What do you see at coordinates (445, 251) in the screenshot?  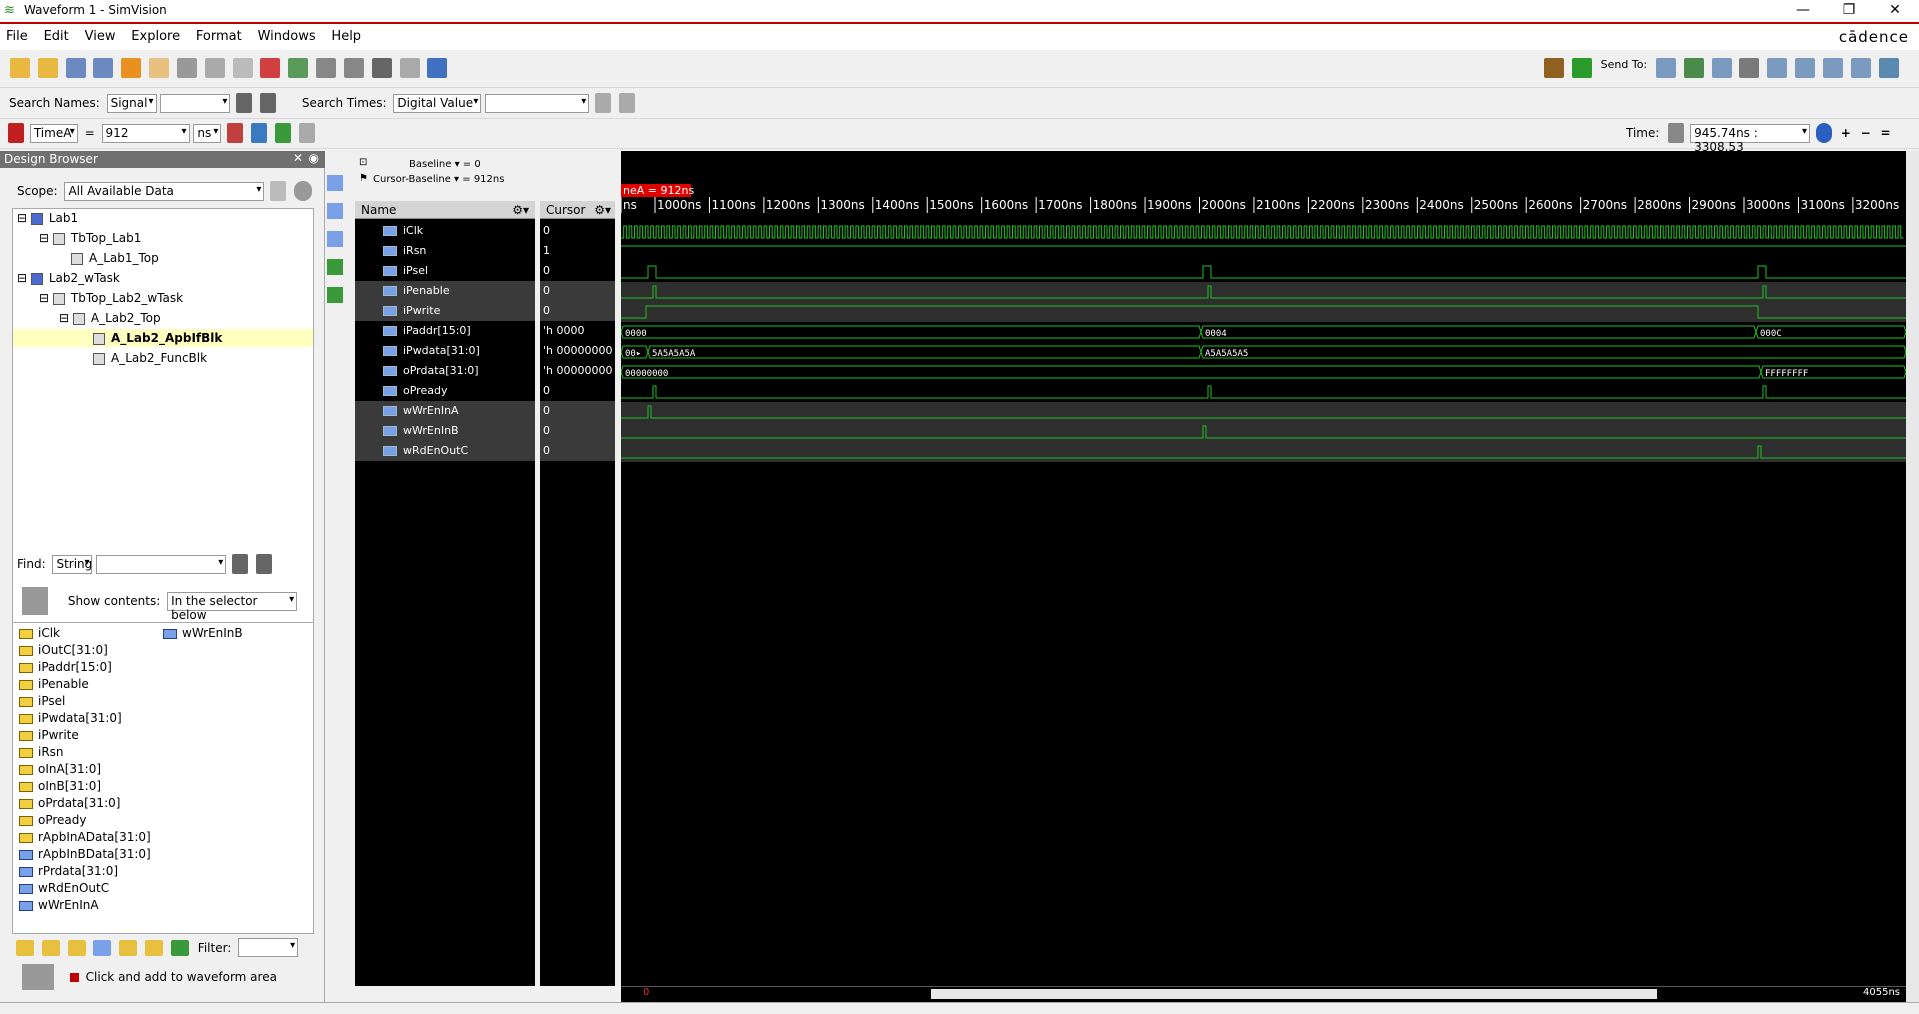 I see `waveform-signal-name: iRsn` at bounding box center [445, 251].